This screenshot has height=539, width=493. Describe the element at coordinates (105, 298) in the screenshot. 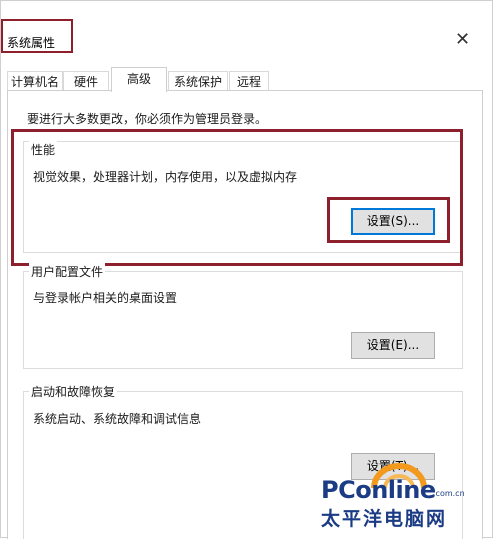

I see `user-profile-description: 与登录帐户相关的桌面设置` at that location.